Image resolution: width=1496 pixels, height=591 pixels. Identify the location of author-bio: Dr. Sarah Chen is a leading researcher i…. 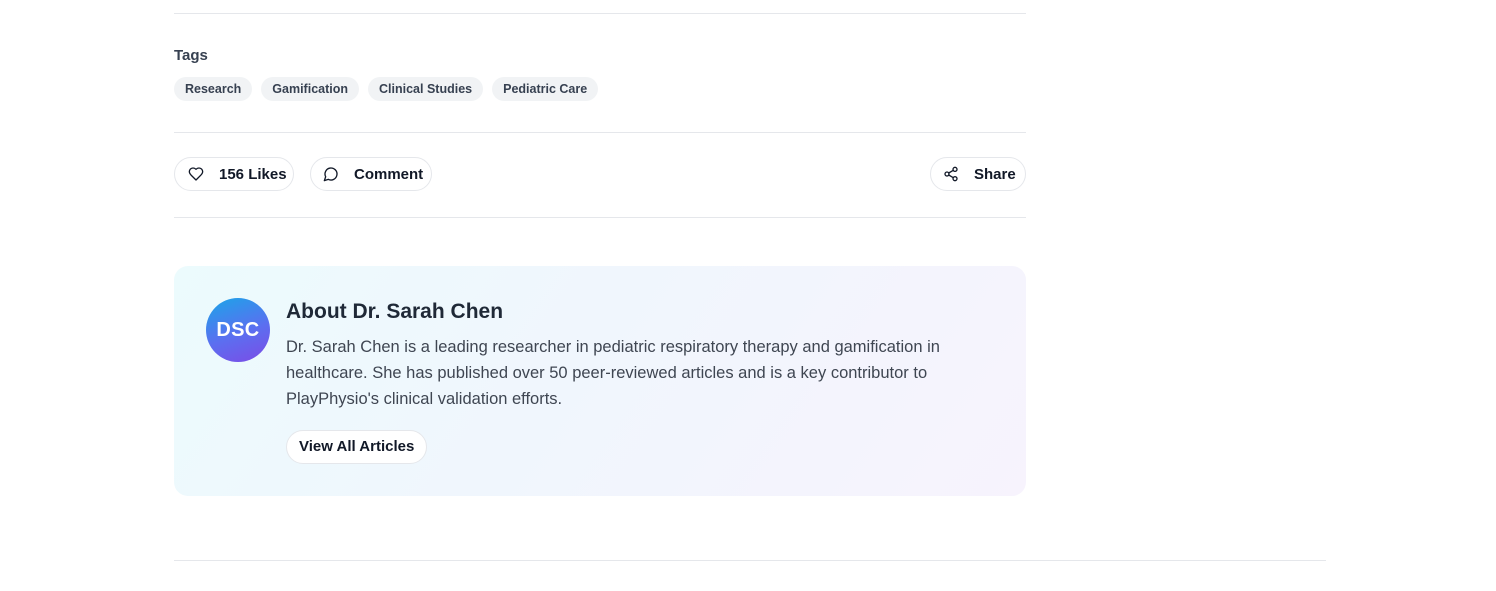
(613, 373).